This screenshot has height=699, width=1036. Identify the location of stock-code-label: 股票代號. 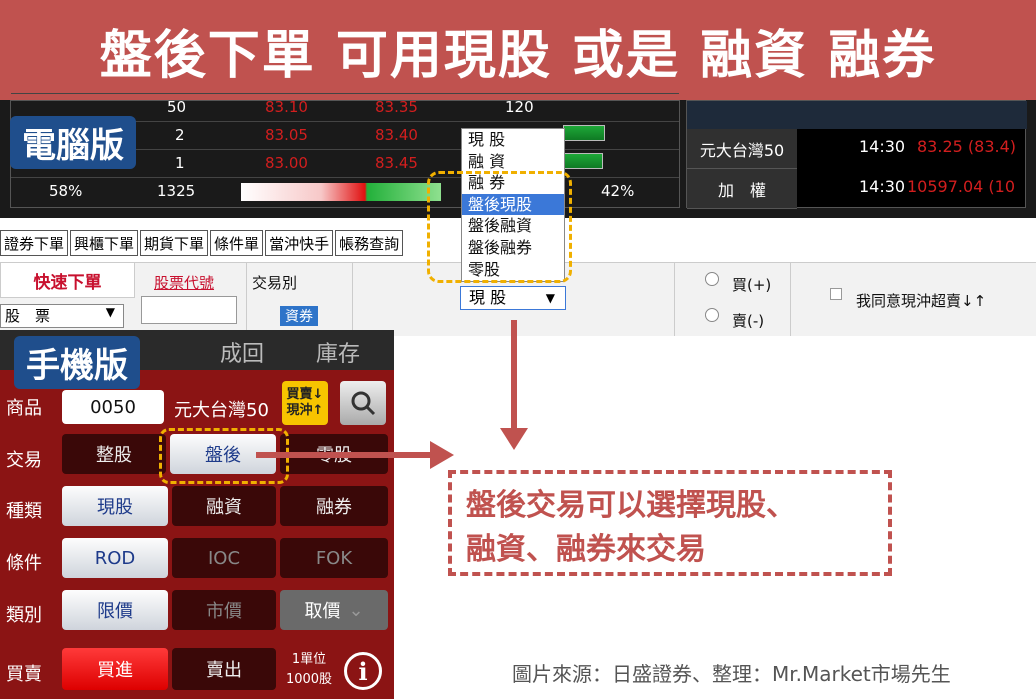
(184, 282).